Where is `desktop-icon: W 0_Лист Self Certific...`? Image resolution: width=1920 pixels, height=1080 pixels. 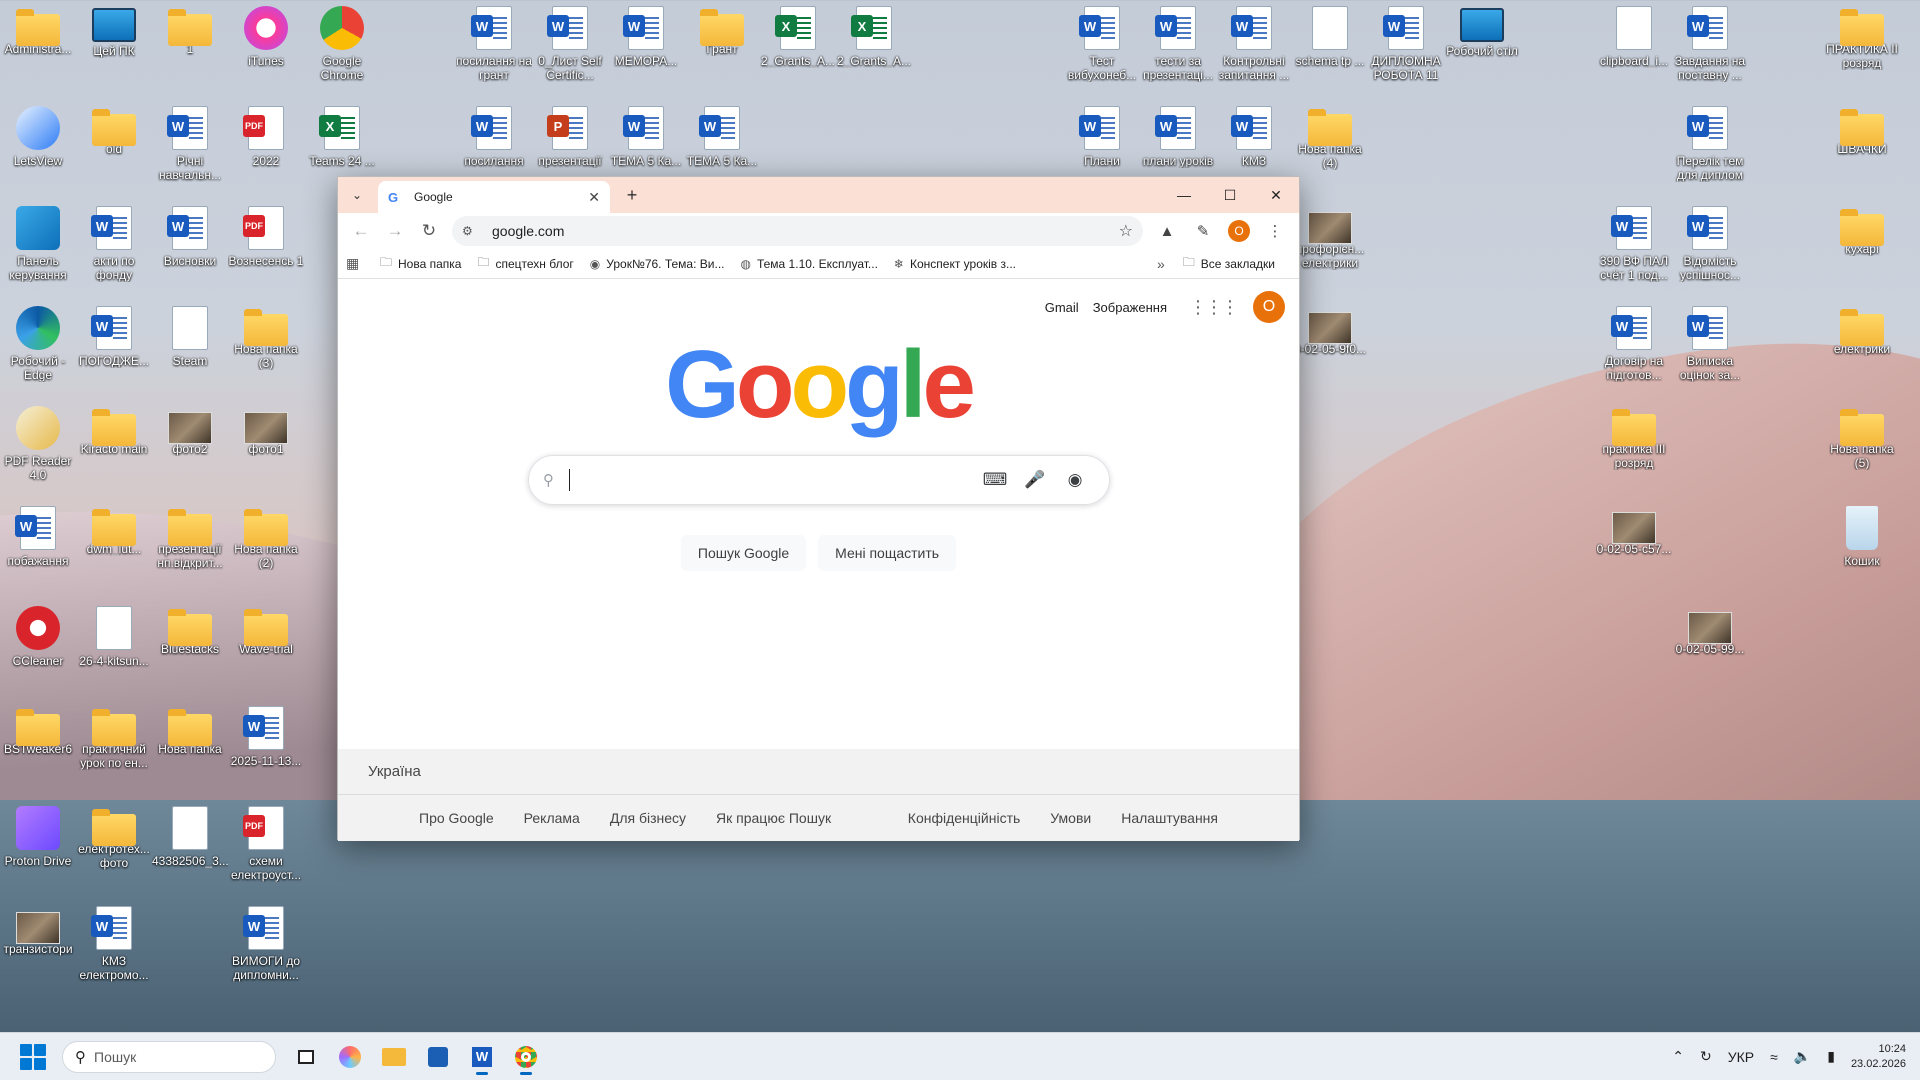 desktop-icon: W 0_Лист Self Certific... is located at coordinates (570, 54).